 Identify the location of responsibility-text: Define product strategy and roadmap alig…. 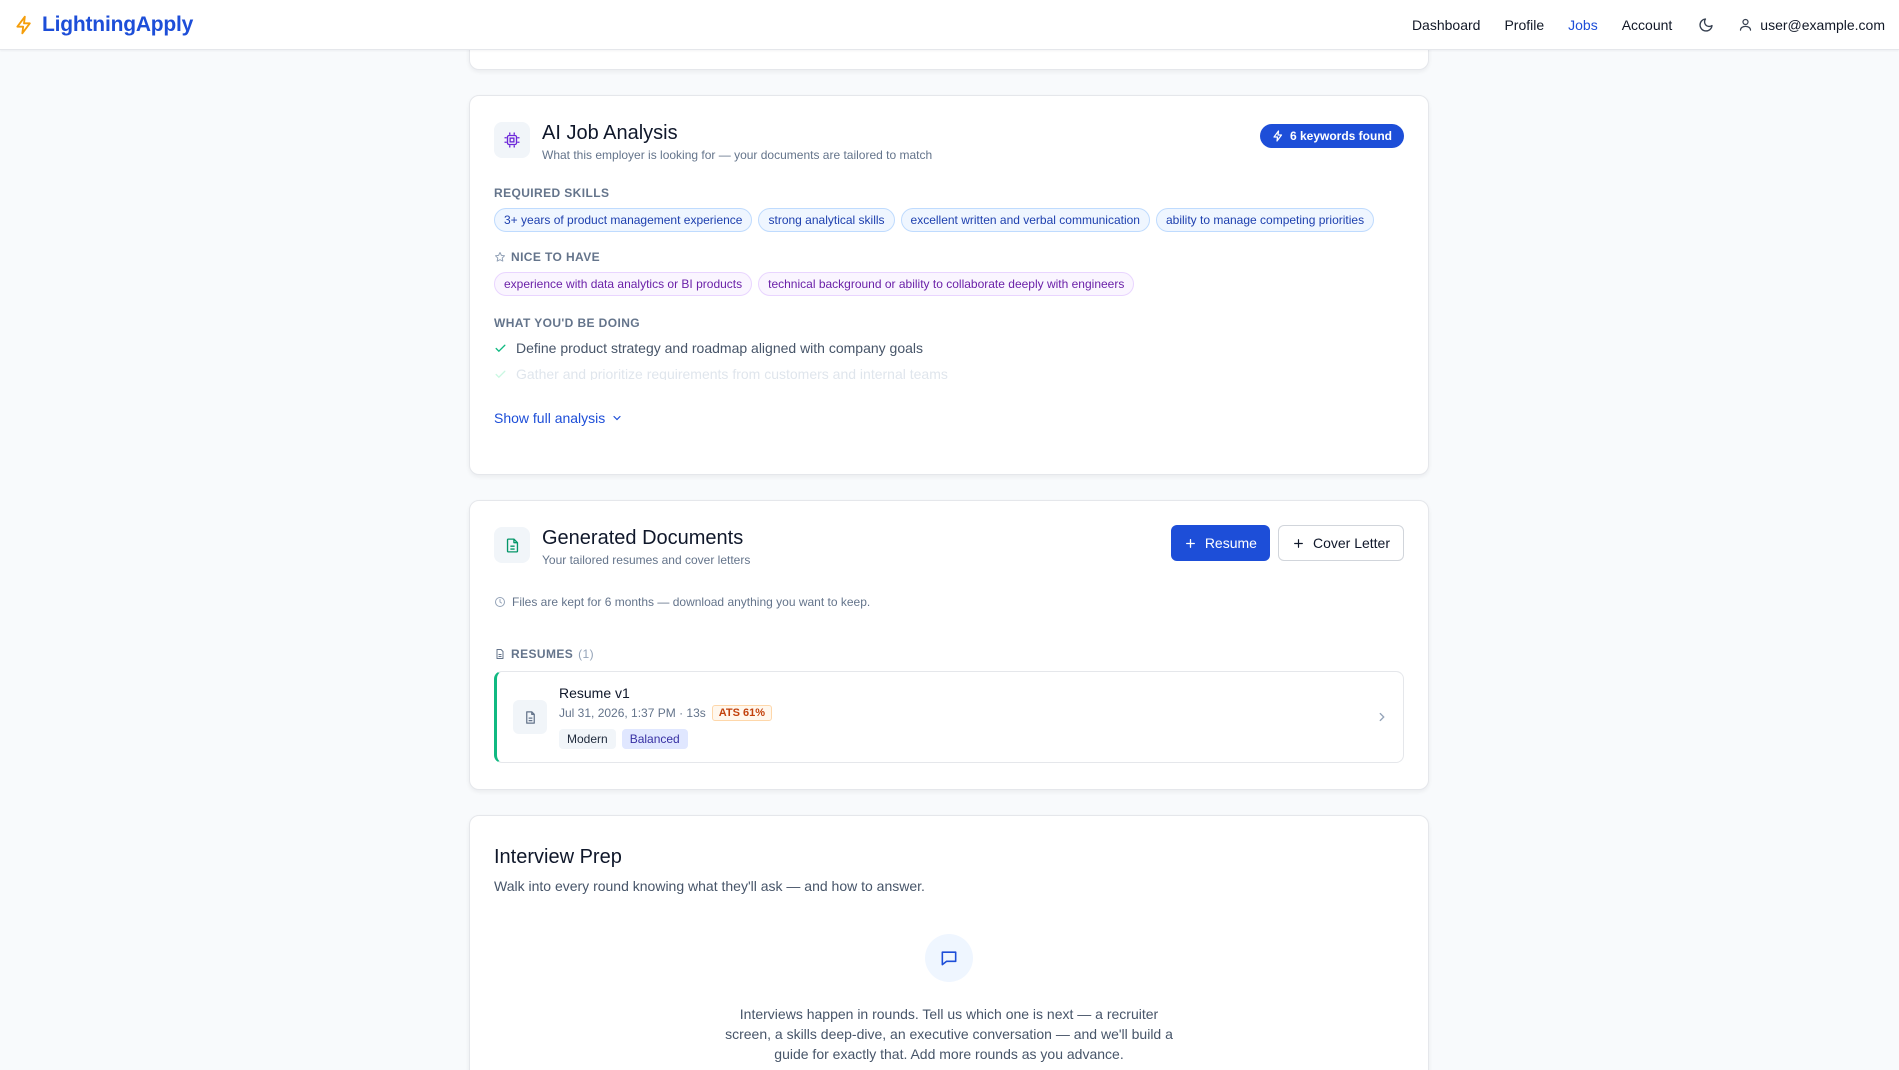
(720, 348).